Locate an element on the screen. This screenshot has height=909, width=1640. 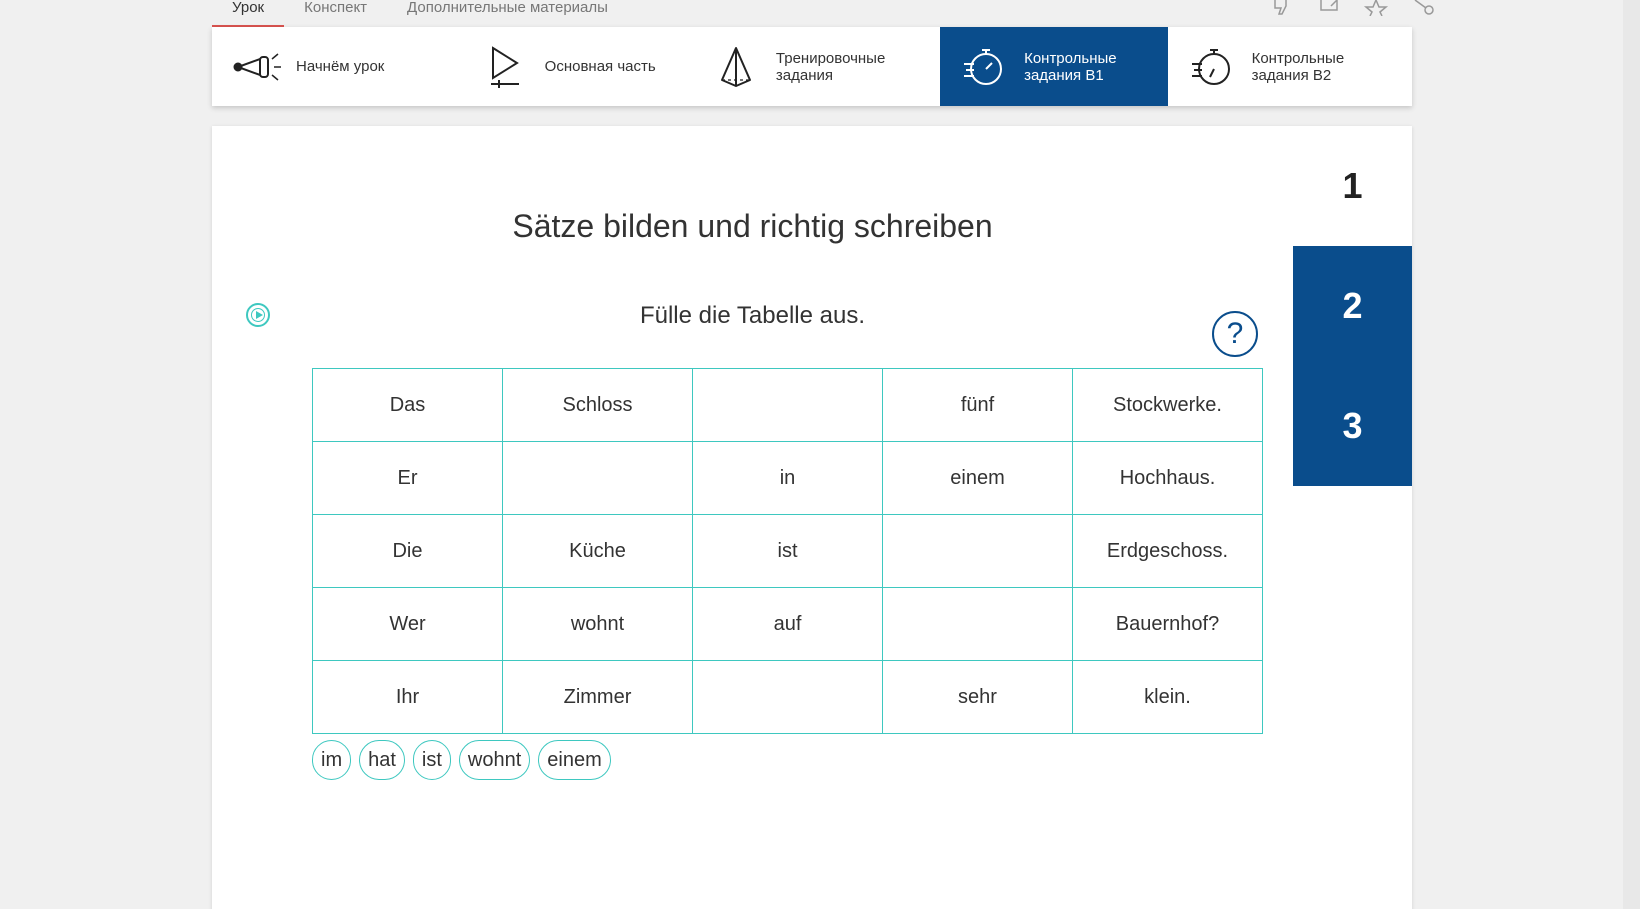
table-cell: in is located at coordinates (787, 478).